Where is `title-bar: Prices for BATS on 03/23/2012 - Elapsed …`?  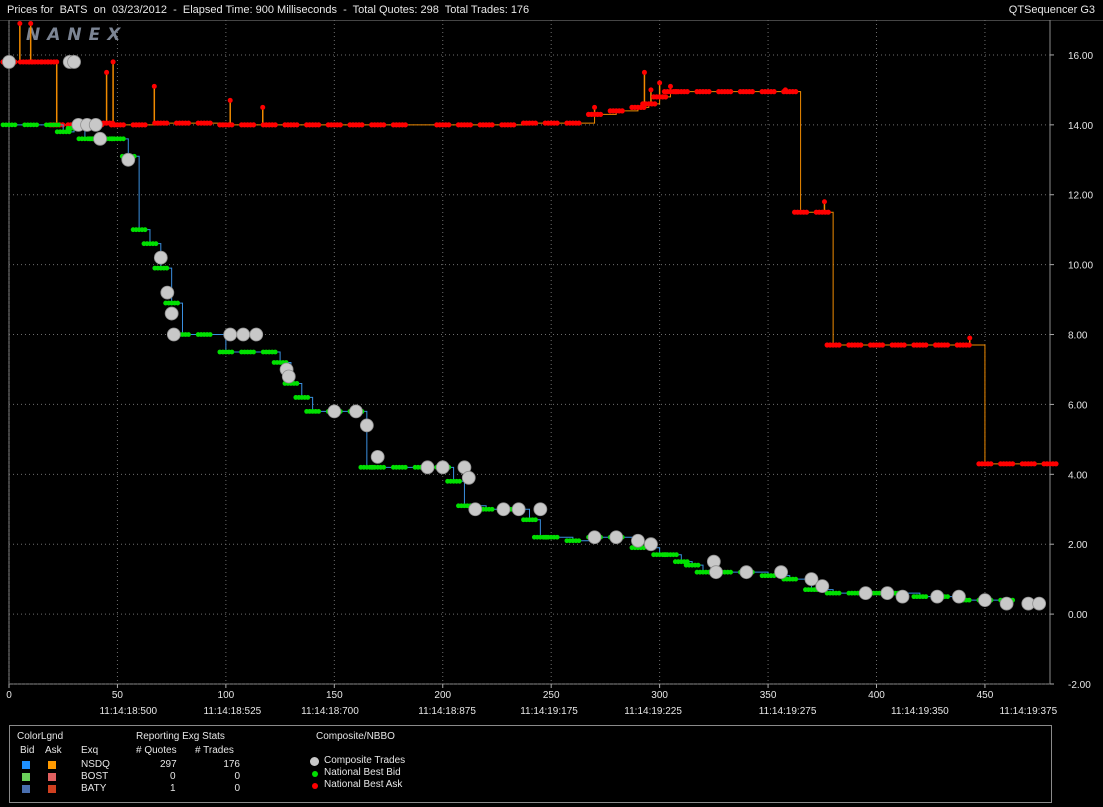
title-bar: Prices for BATS on 03/23/2012 - Elapsed … is located at coordinates (551, 10).